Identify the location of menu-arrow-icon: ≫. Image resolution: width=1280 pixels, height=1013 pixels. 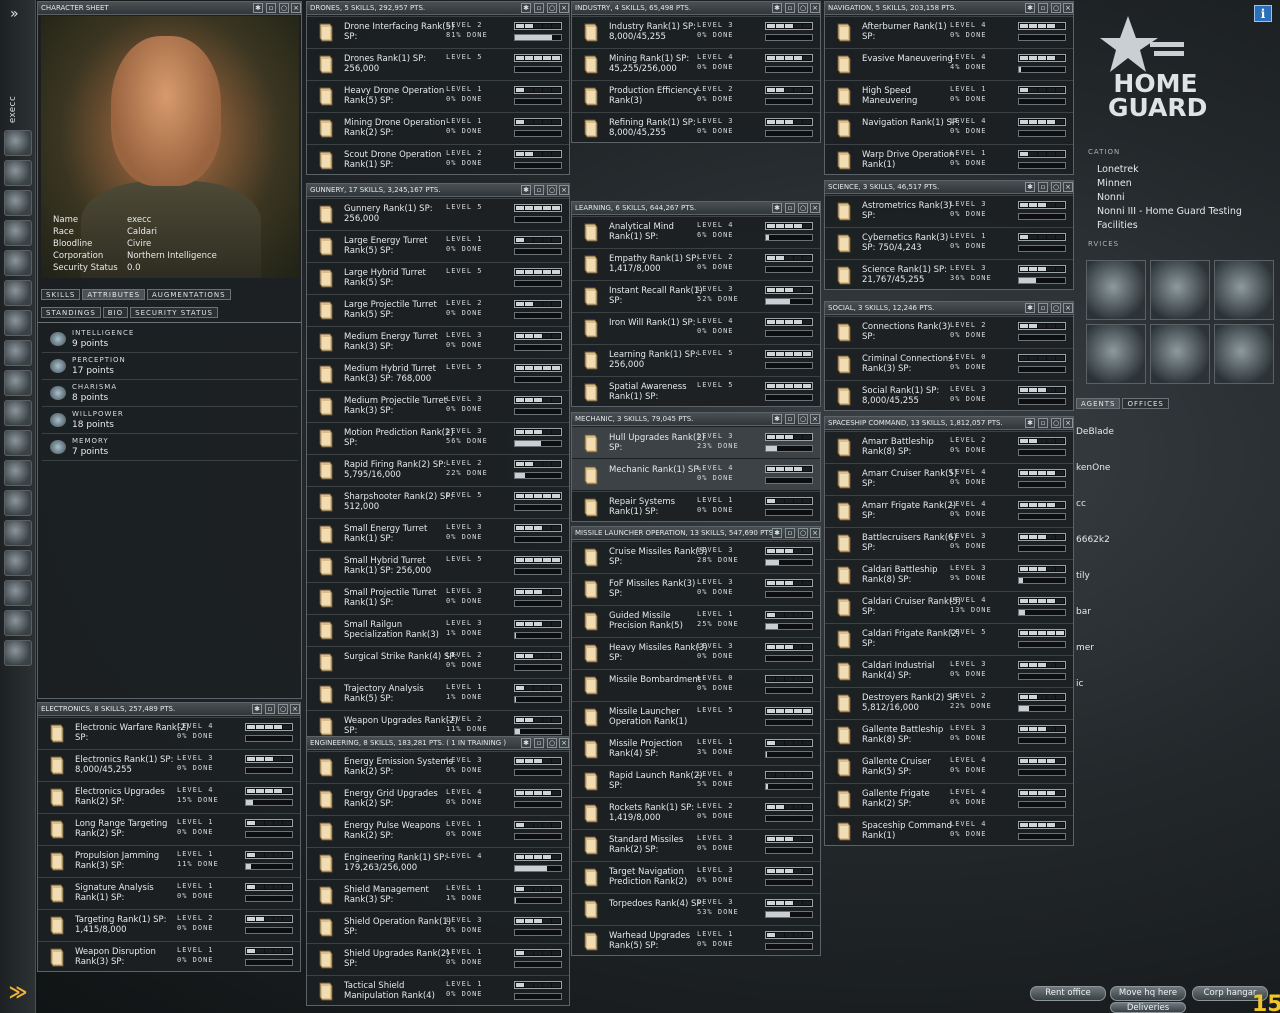
(18, 993).